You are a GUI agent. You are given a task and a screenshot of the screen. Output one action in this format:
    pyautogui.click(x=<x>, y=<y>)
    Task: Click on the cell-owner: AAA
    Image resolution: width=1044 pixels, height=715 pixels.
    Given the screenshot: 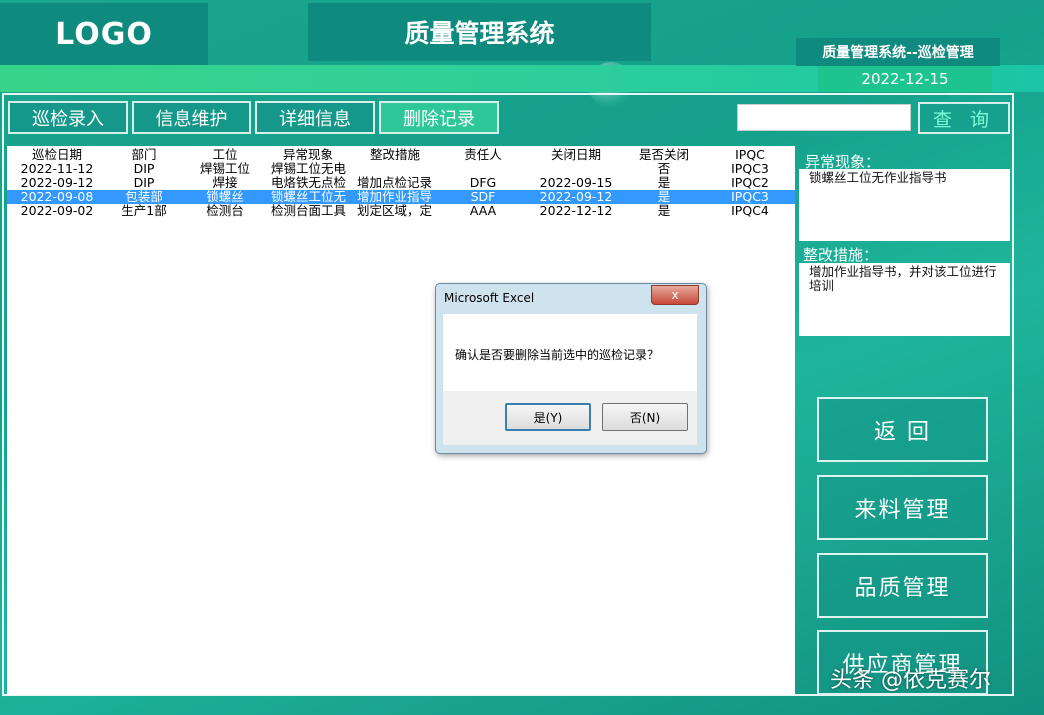 What is the action you would take?
    pyautogui.click(x=483, y=211)
    